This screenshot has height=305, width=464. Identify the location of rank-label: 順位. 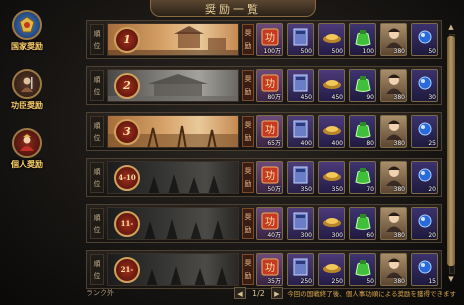
(97, 177).